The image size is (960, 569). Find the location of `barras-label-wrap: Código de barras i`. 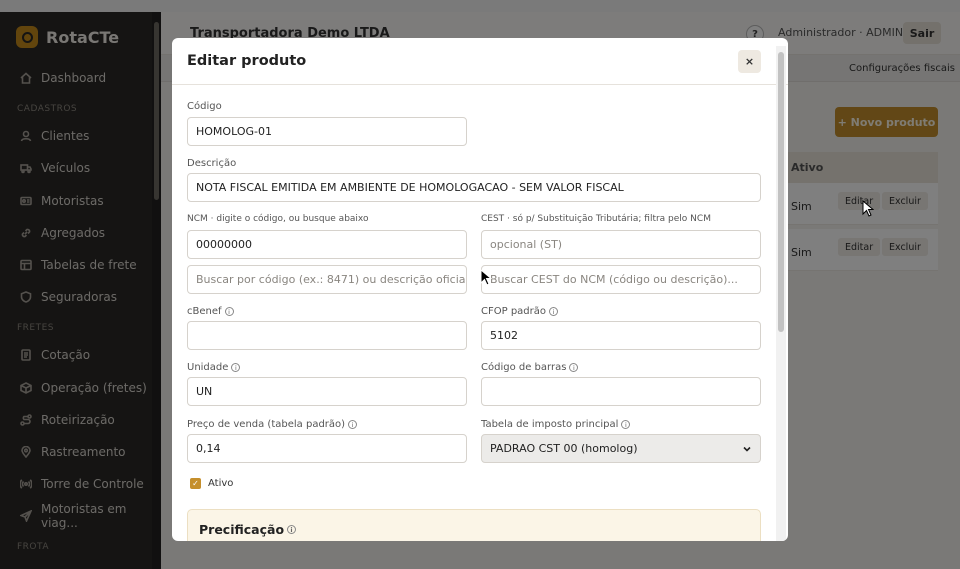

barras-label-wrap: Código de barras i is located at coordinates (530, 367).